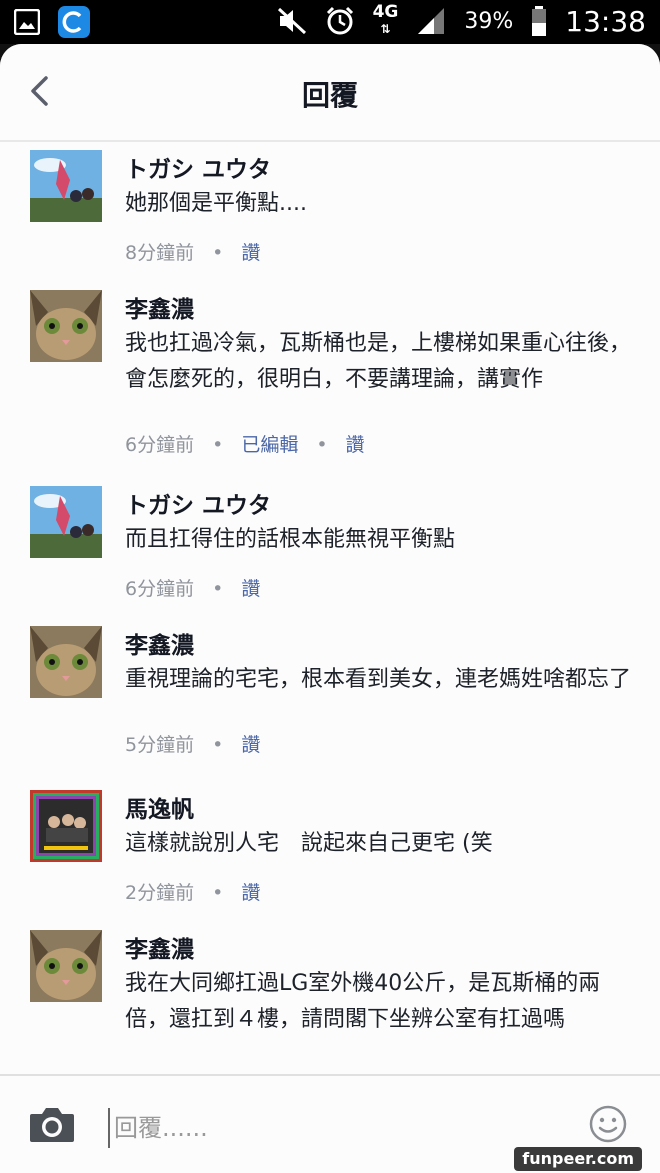 The width and height of the screenshot is (660, 1173). I want to click on status-bar: 4G ⇅ 39% 13:38, so click(330, 22).